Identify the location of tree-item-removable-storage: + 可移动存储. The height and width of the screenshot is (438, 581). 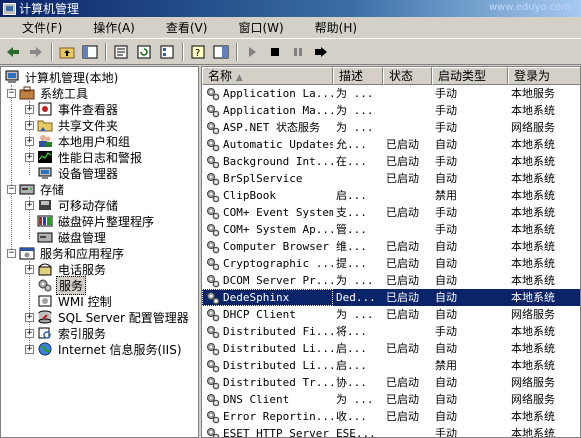
(72, 205).